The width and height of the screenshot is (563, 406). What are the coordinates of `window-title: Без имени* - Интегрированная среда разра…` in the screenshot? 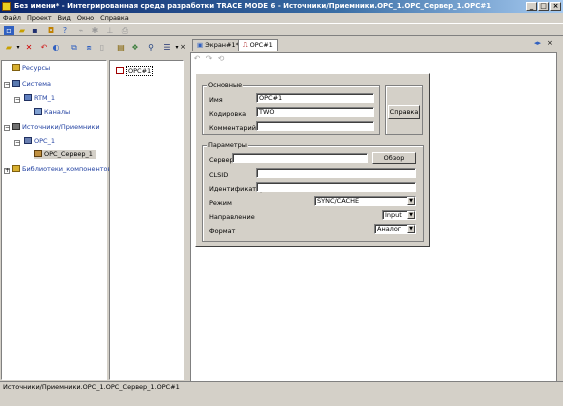 It's located at (253, 6).